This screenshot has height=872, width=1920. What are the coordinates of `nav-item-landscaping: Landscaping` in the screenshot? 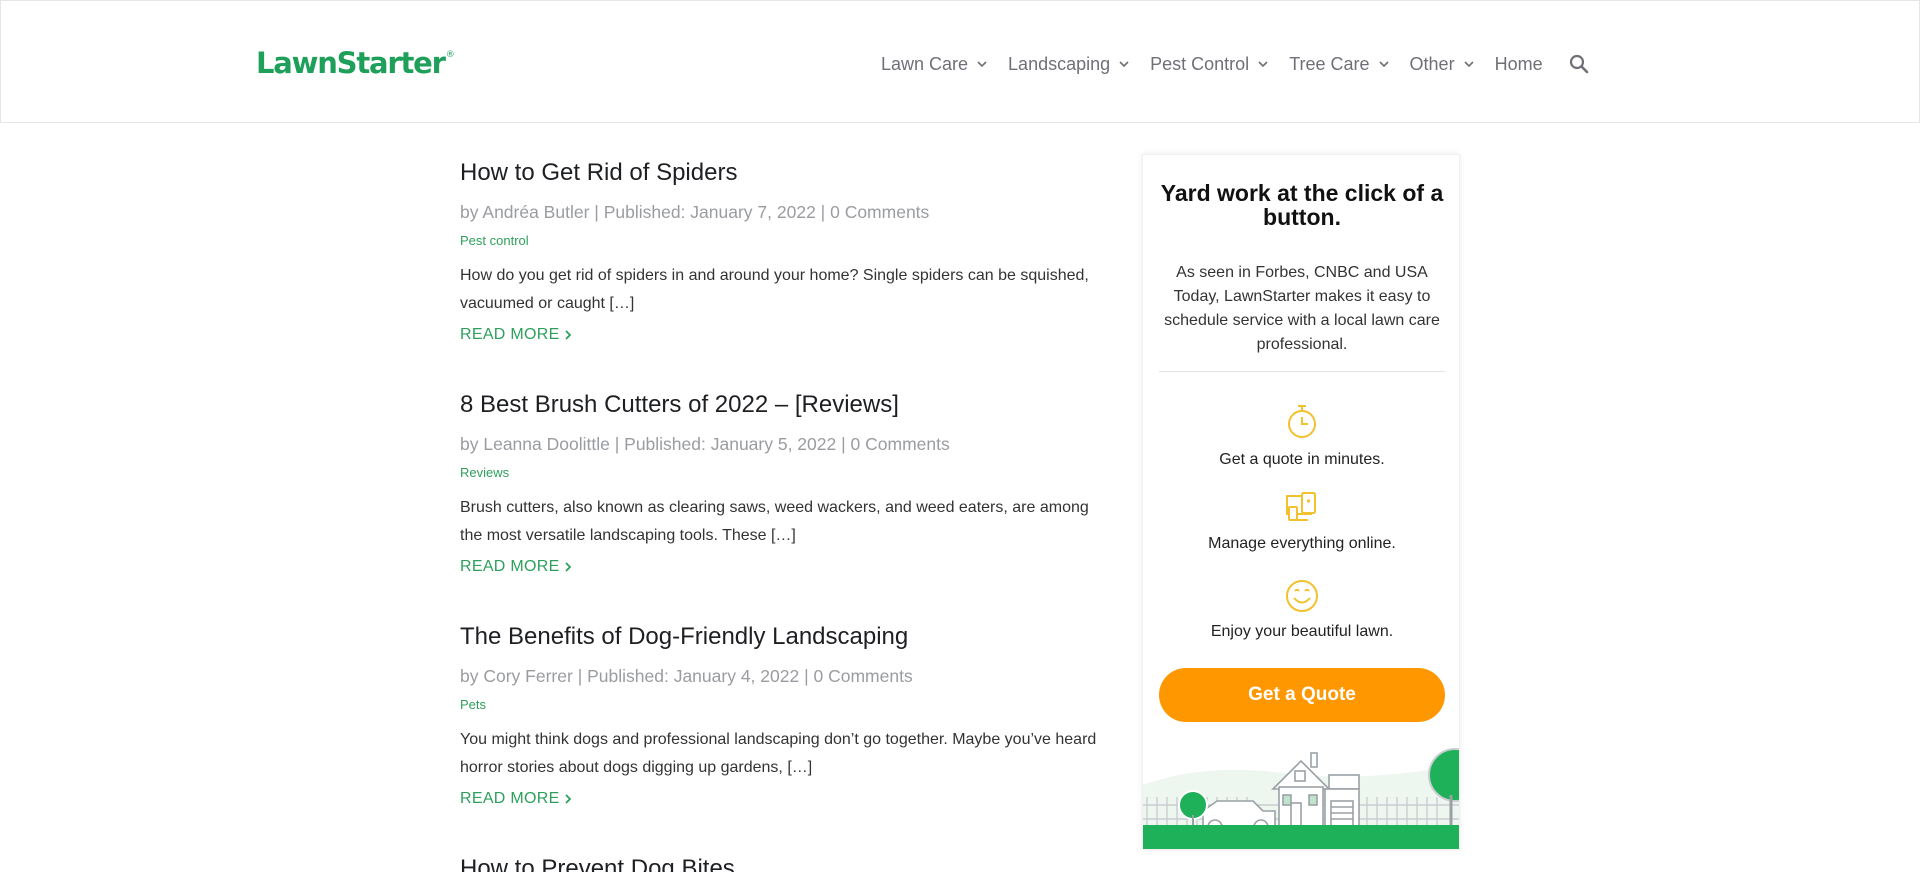 It's located at (1069, 64).